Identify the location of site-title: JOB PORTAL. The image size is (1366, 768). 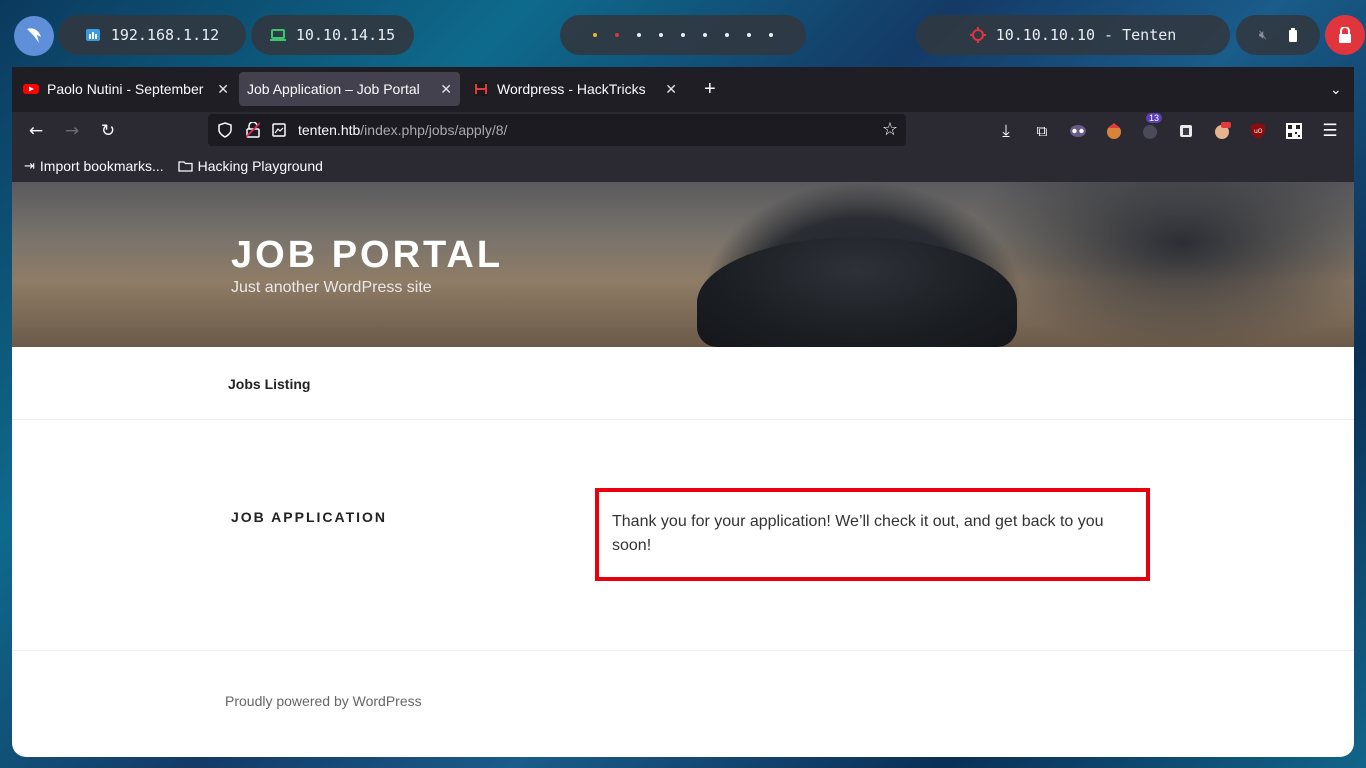
(367, 255).